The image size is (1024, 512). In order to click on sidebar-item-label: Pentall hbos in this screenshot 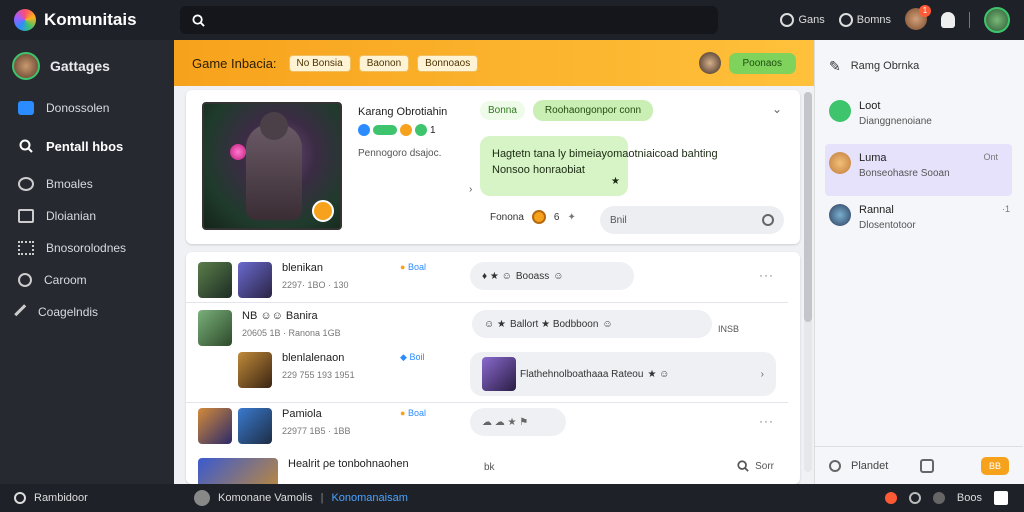, I will do `click(85, 146)`.